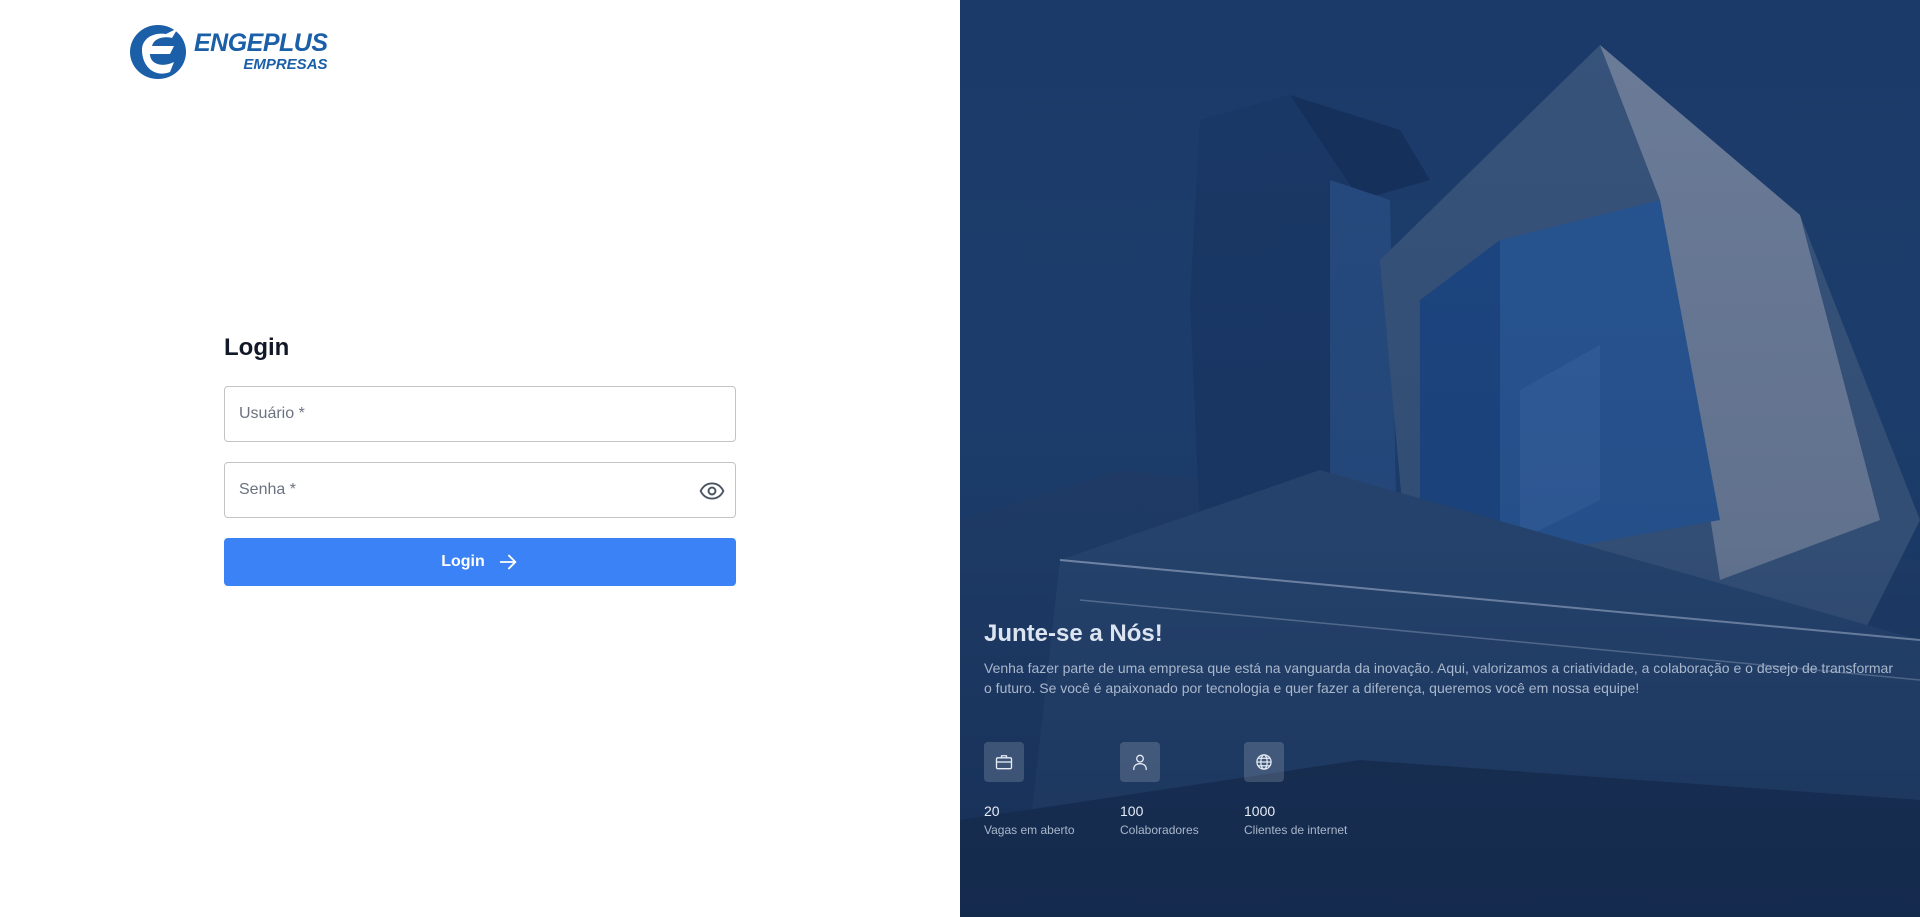  I want to click on promo-title: Junte-se a Nós!, so click(1073, 633).